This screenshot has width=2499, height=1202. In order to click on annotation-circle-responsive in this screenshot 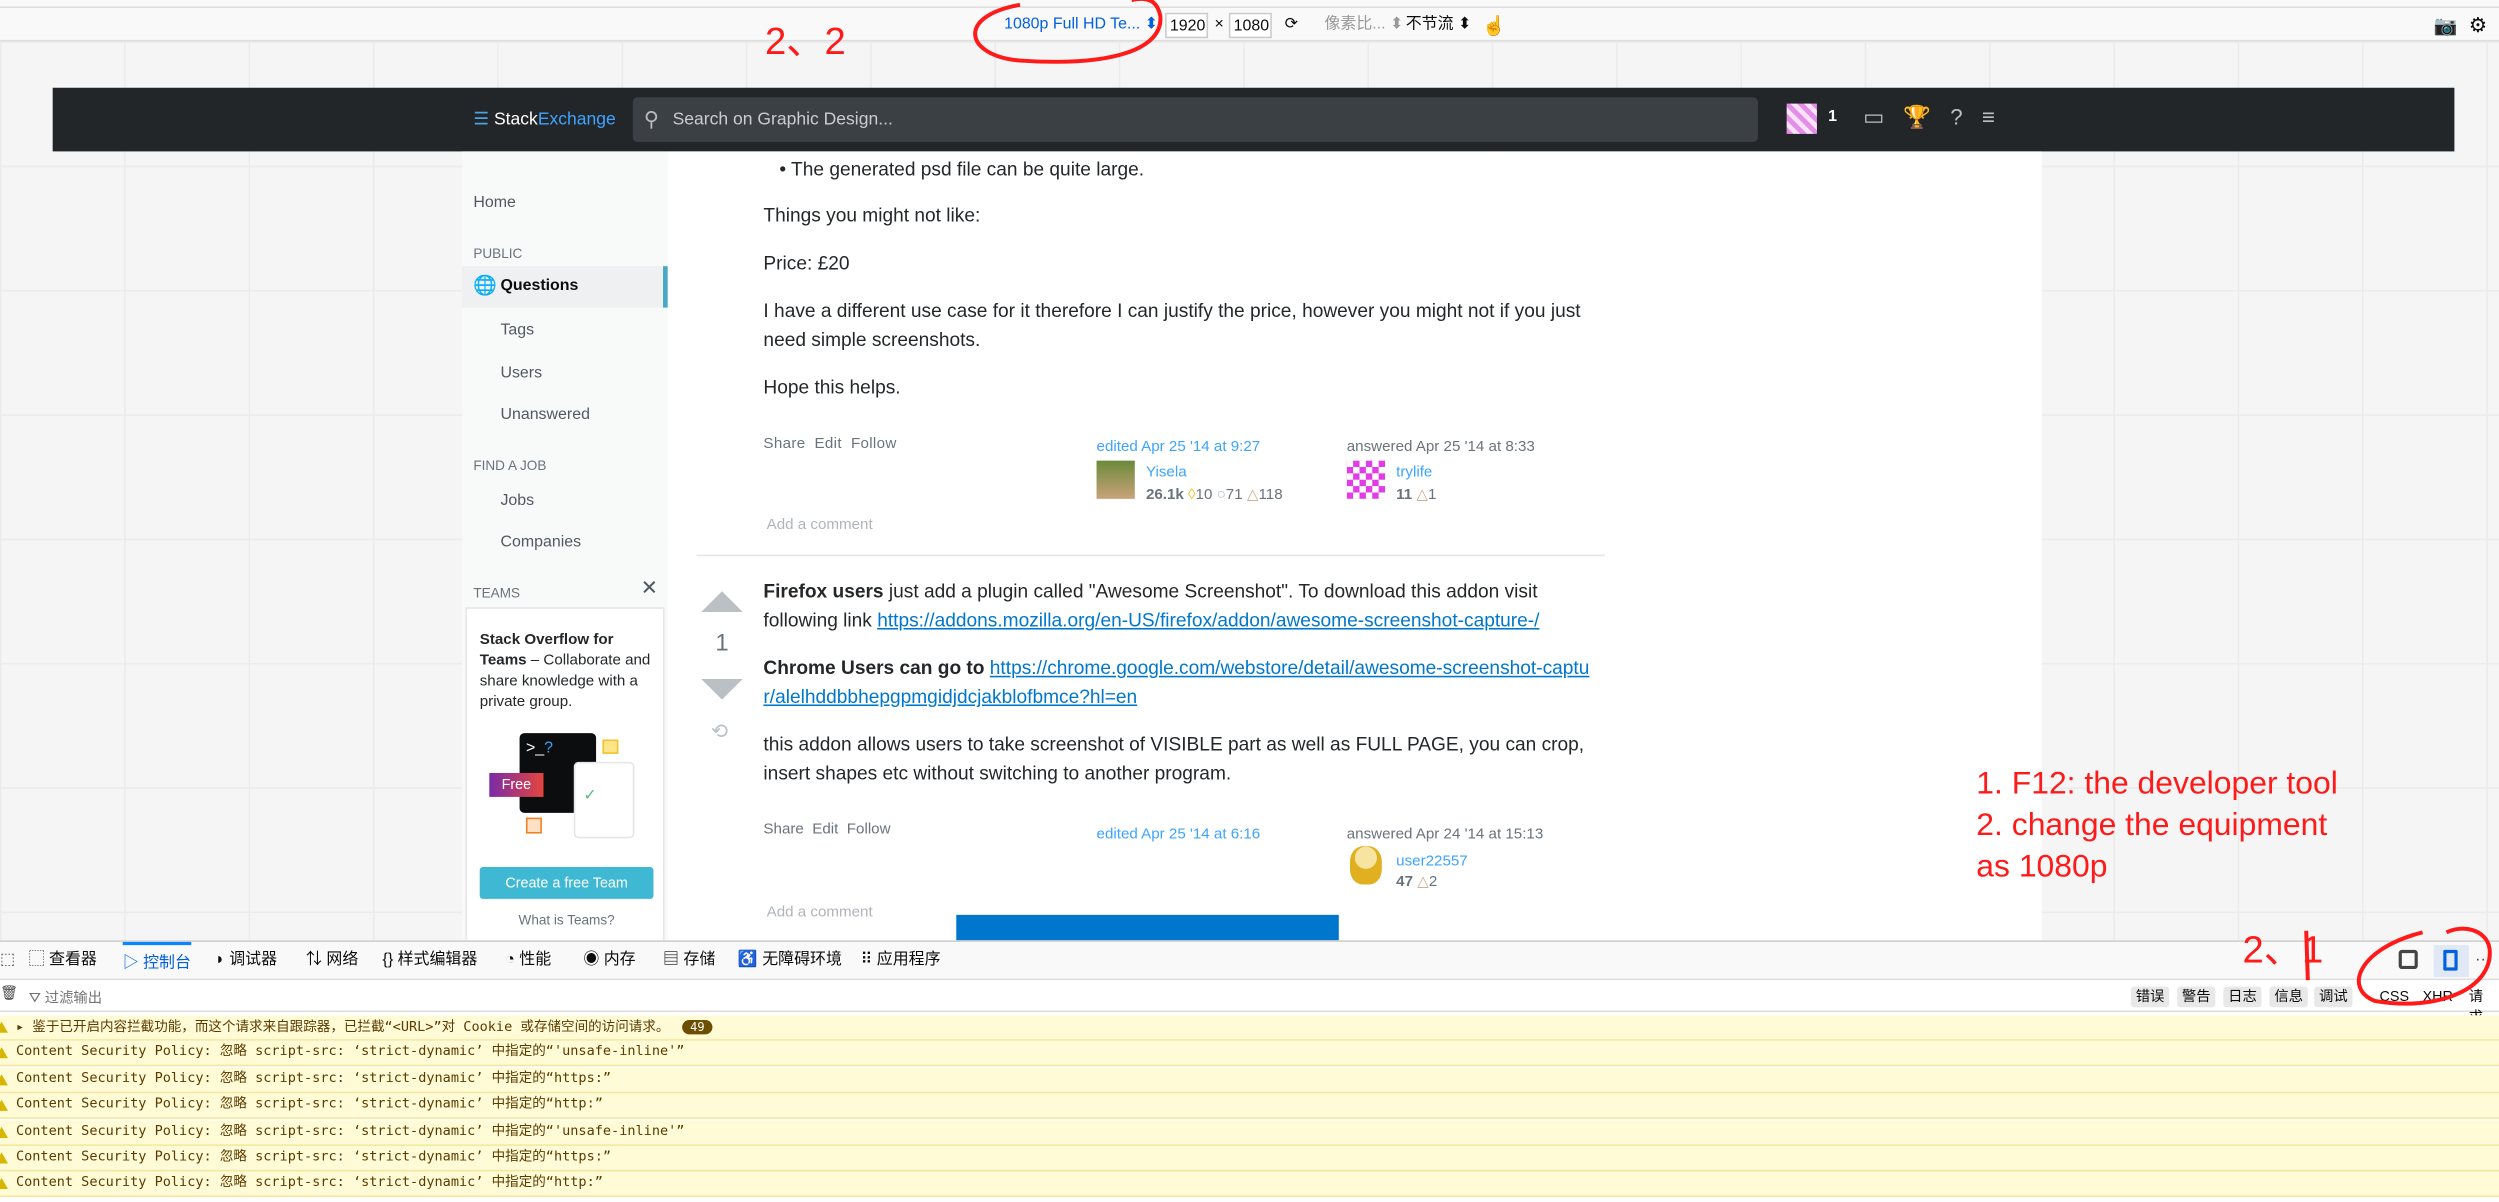, I will do `click(2424, 966)`.